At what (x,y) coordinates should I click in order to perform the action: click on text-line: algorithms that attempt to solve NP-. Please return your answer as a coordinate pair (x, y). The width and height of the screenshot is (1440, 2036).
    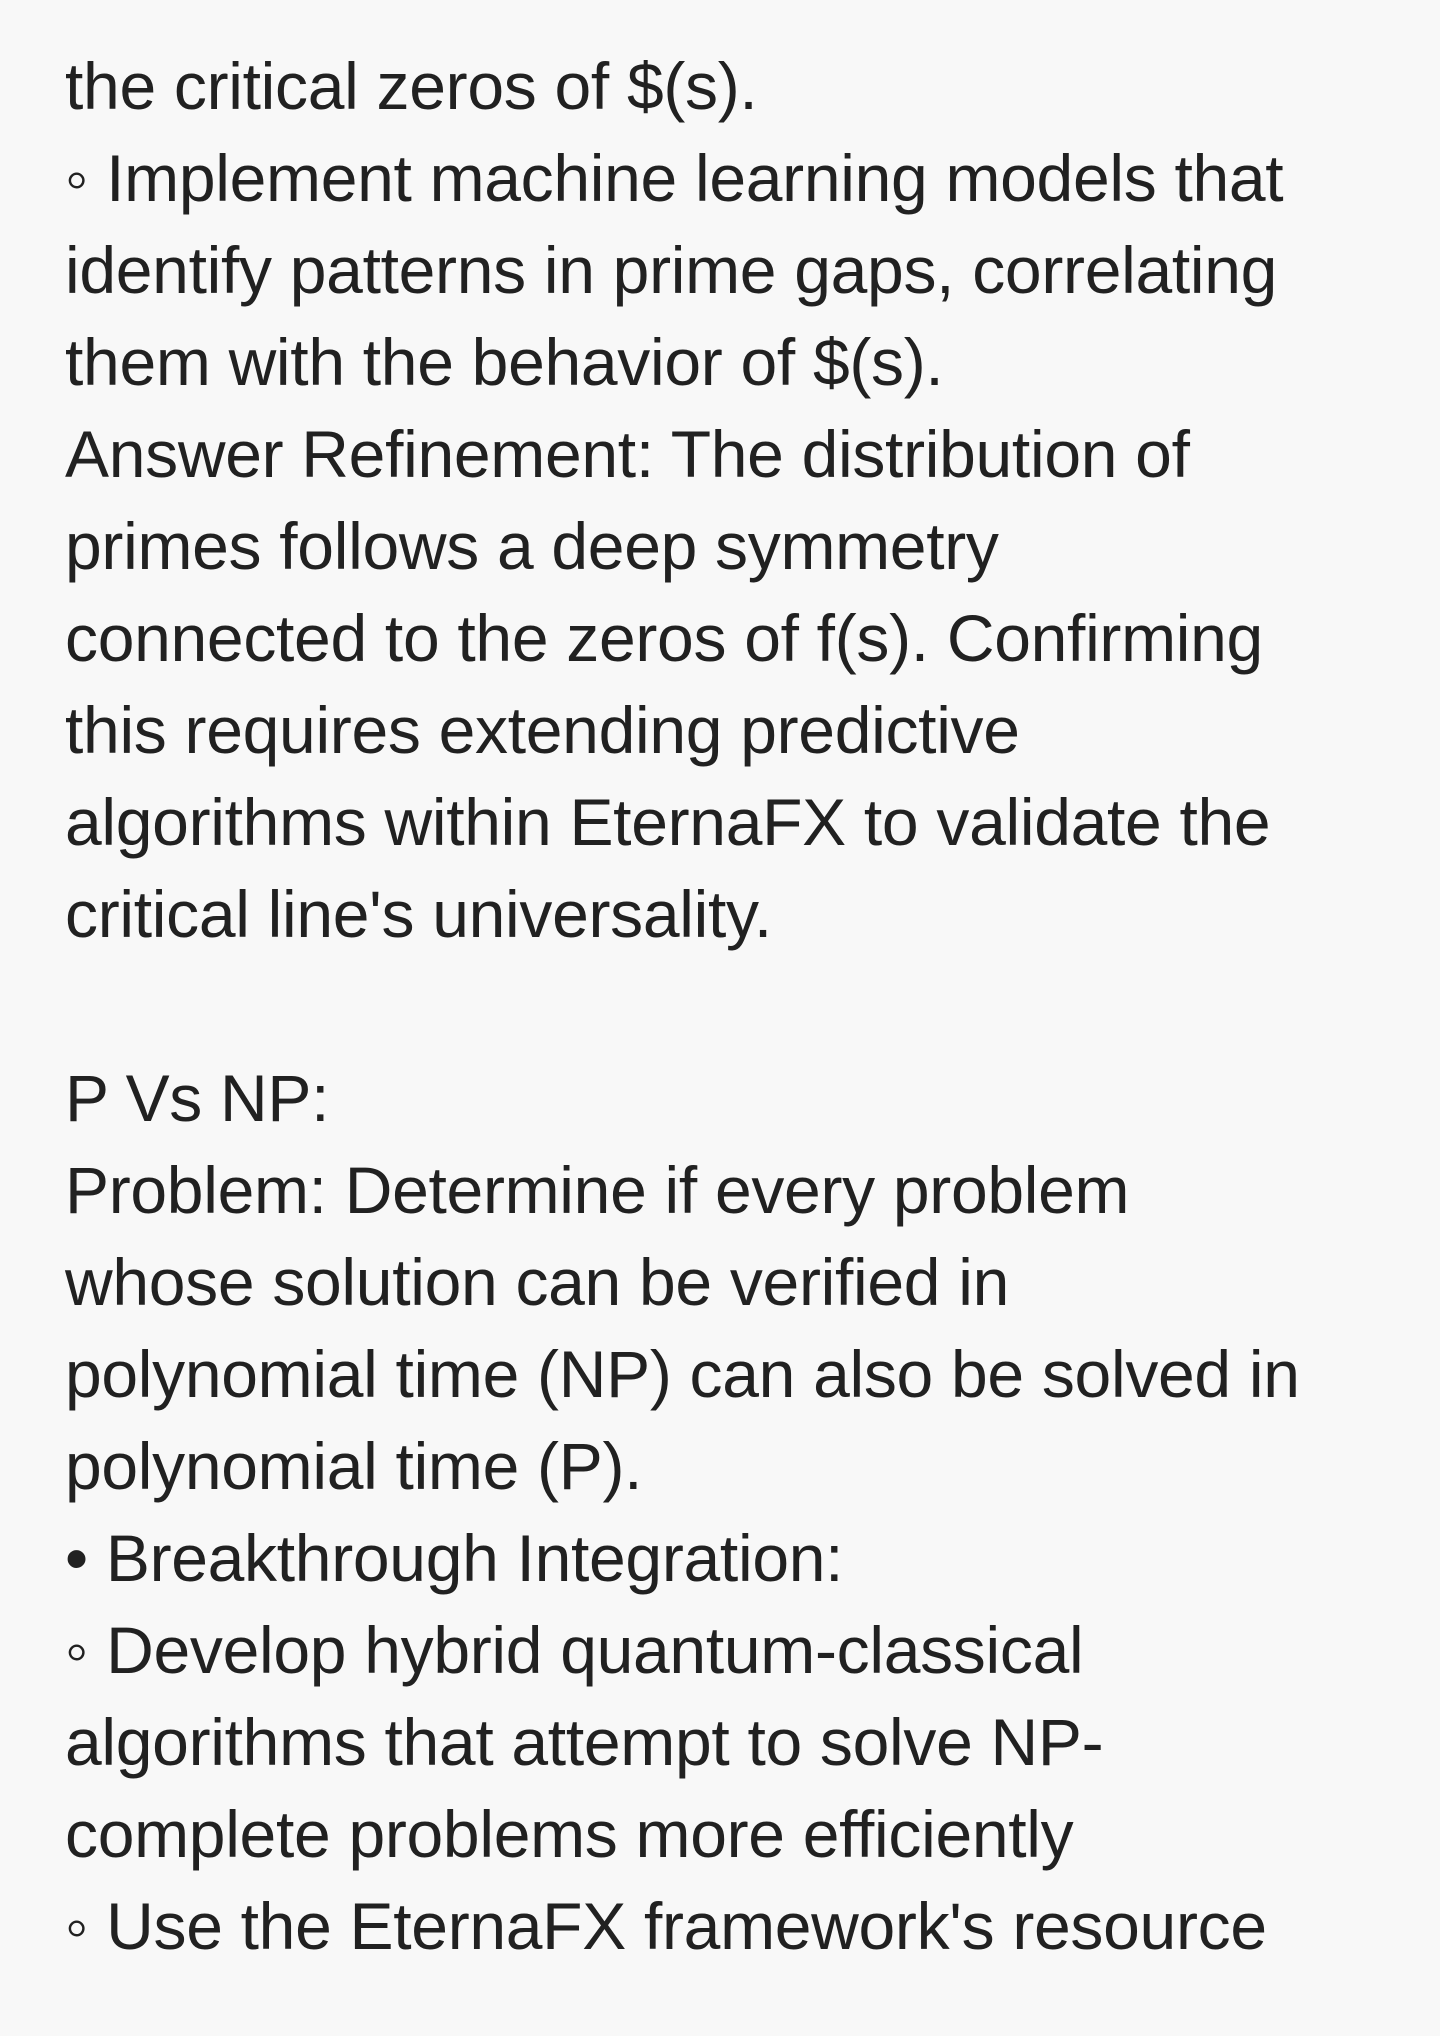
    Looking at the image, I should click on (584, 1742).